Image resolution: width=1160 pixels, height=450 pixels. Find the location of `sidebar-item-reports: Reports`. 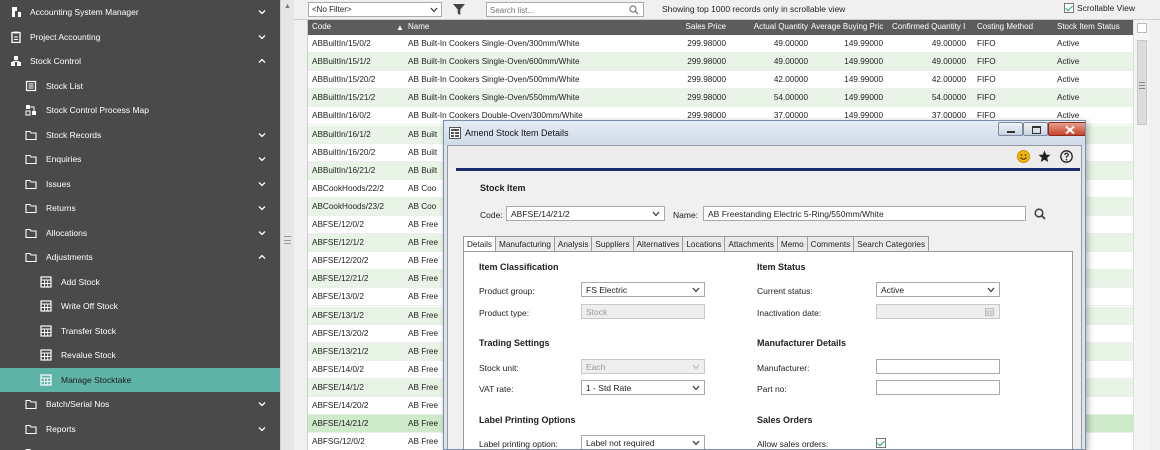

sidebar-item-reports: Reports is located at coordinates (140, 429).